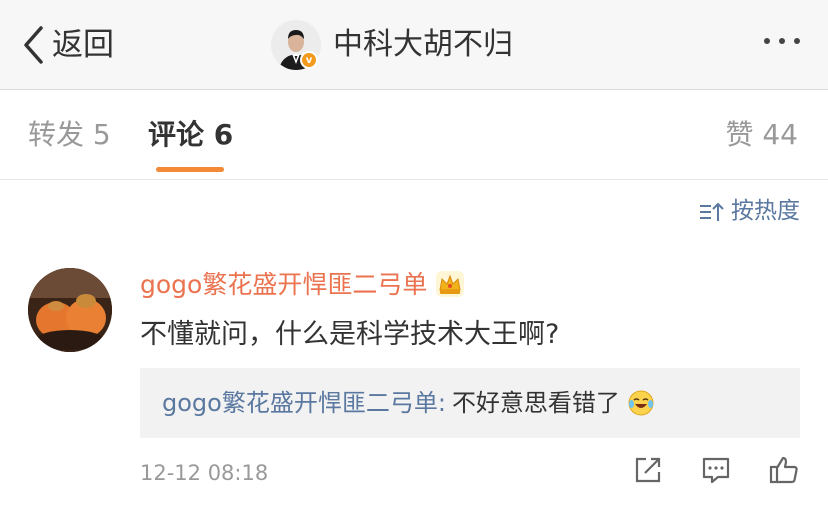 The width and height of the screenshot is (828, 515). I want to click on verified-badge-icon: v, so click(309, 60).